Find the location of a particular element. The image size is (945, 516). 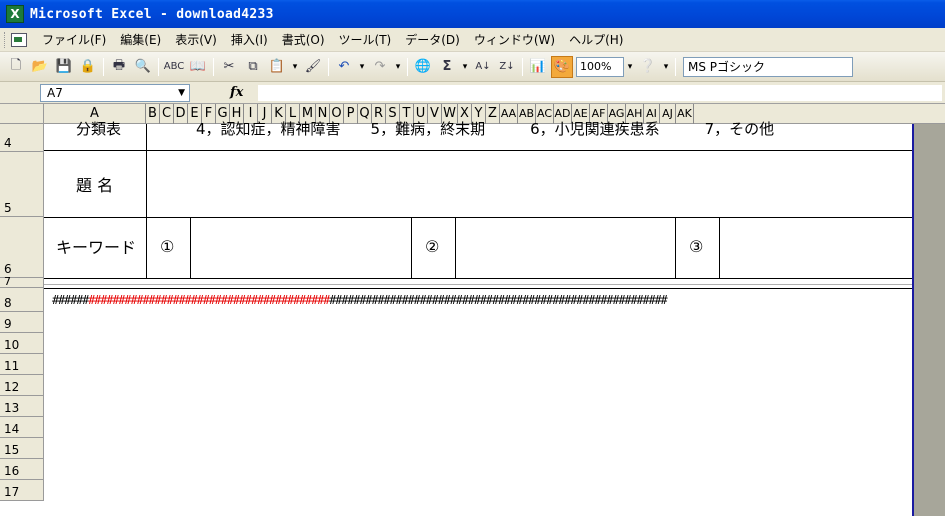

row-header-13: 13 is located at coordinates (22, 406).